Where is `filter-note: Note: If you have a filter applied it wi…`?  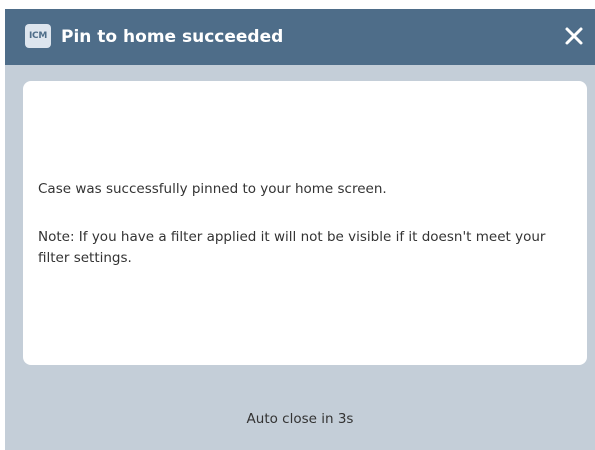
filter-note: Note: If you have a filter applied it wi… is located at coordinates (292, 247).